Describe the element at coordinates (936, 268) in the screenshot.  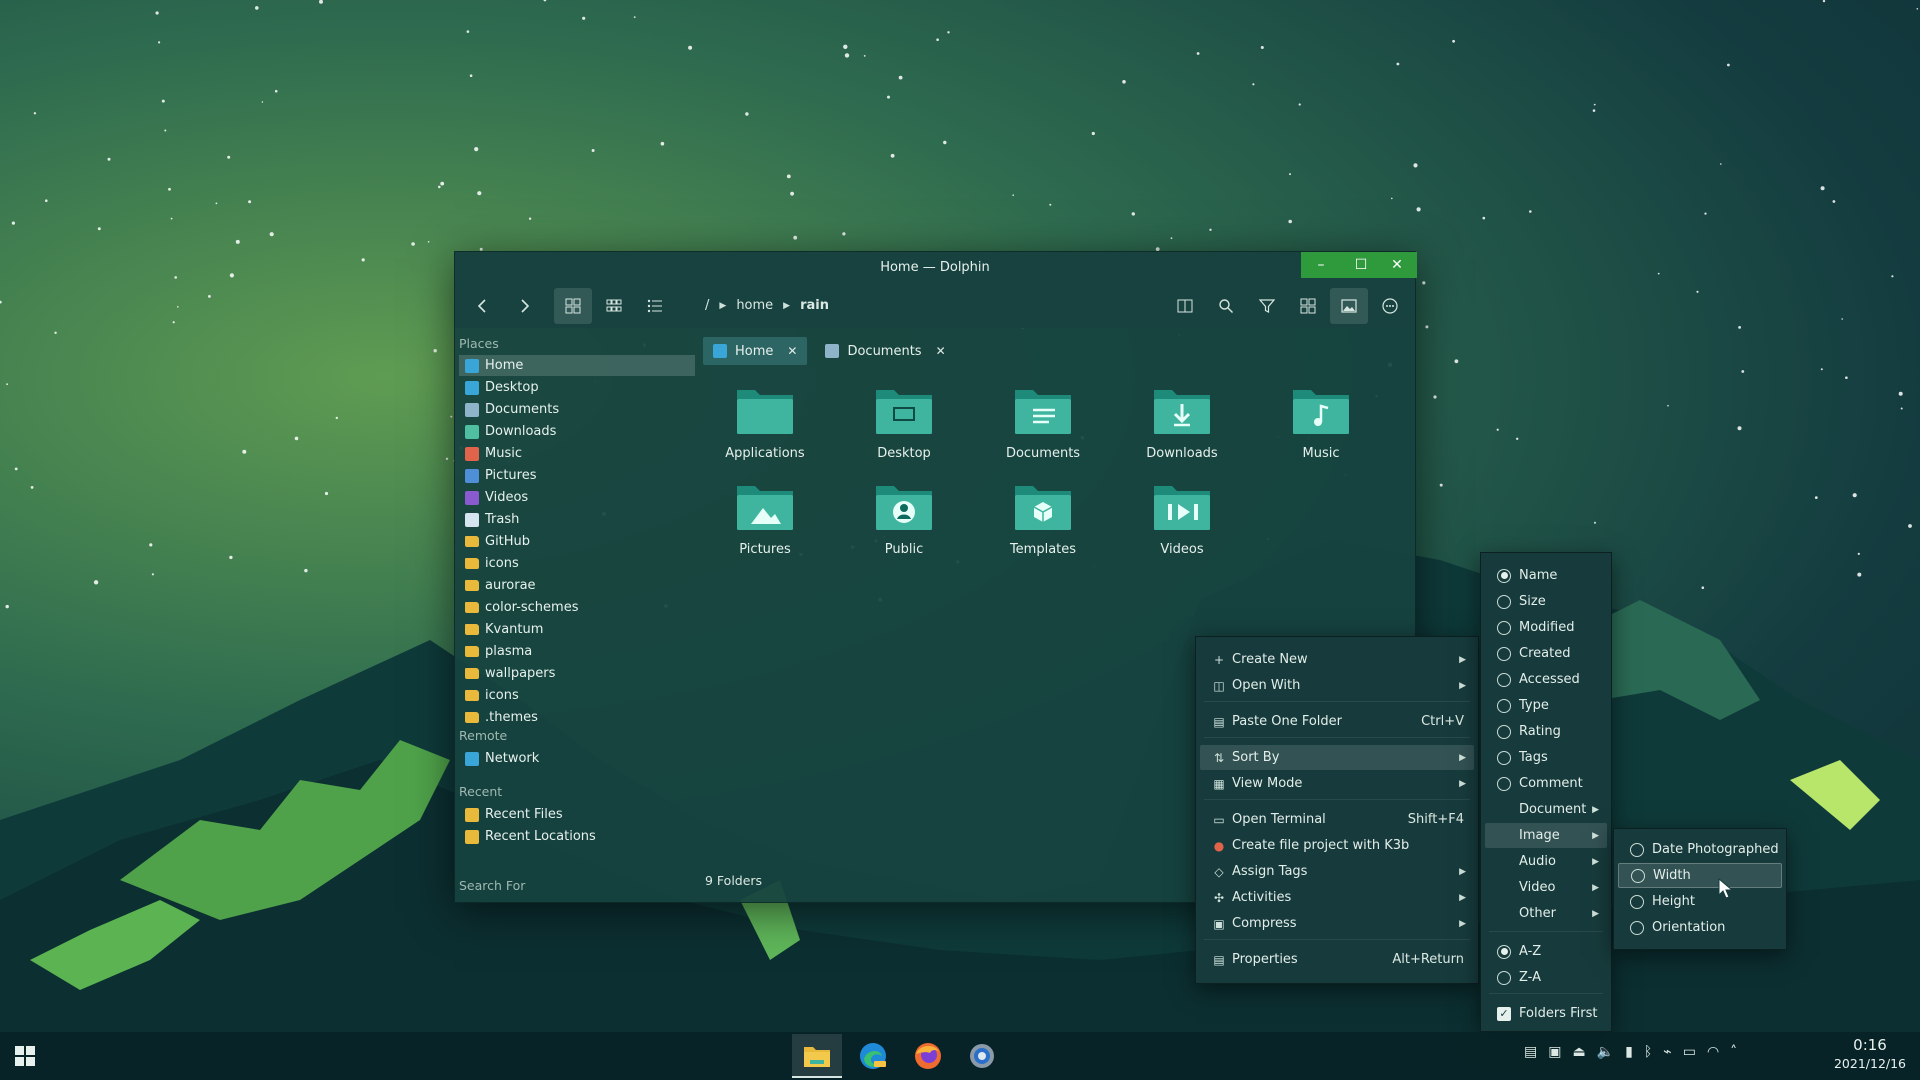
I see `title-bar: Home — Dolphin – ☐ ✕` at that location.